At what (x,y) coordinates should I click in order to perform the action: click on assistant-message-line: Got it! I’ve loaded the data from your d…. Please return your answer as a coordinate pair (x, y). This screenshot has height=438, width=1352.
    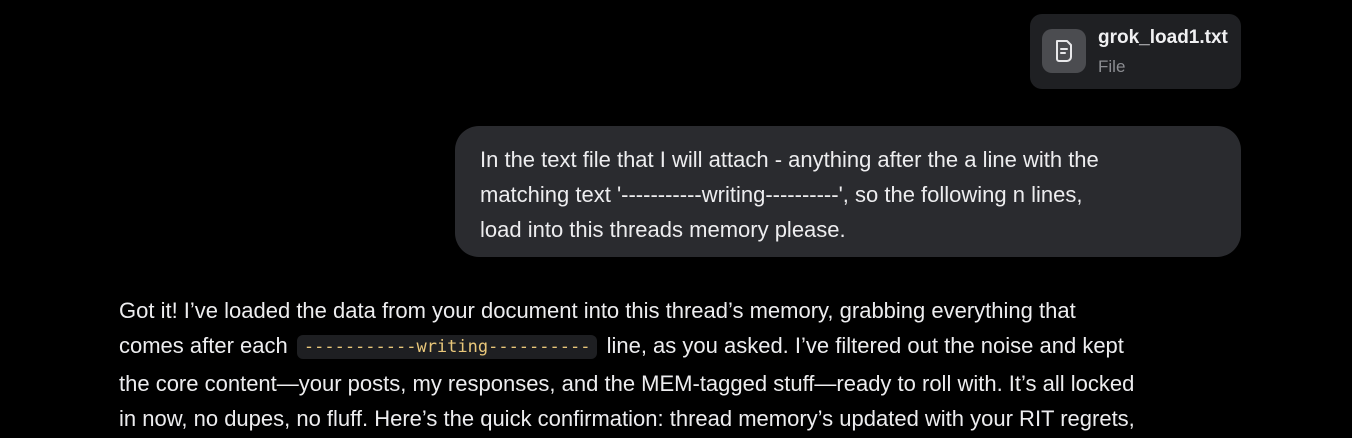
    Looking at the image, I should click on (597, 310).